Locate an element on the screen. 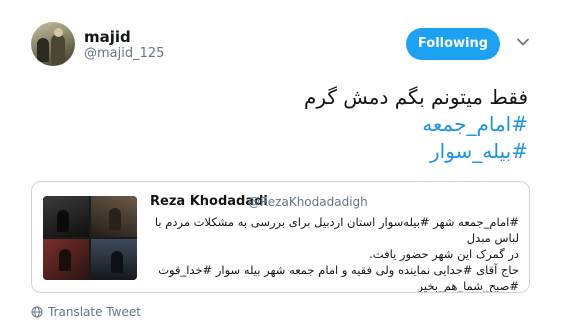  display-name: majid is located at coordinates (107, 37).